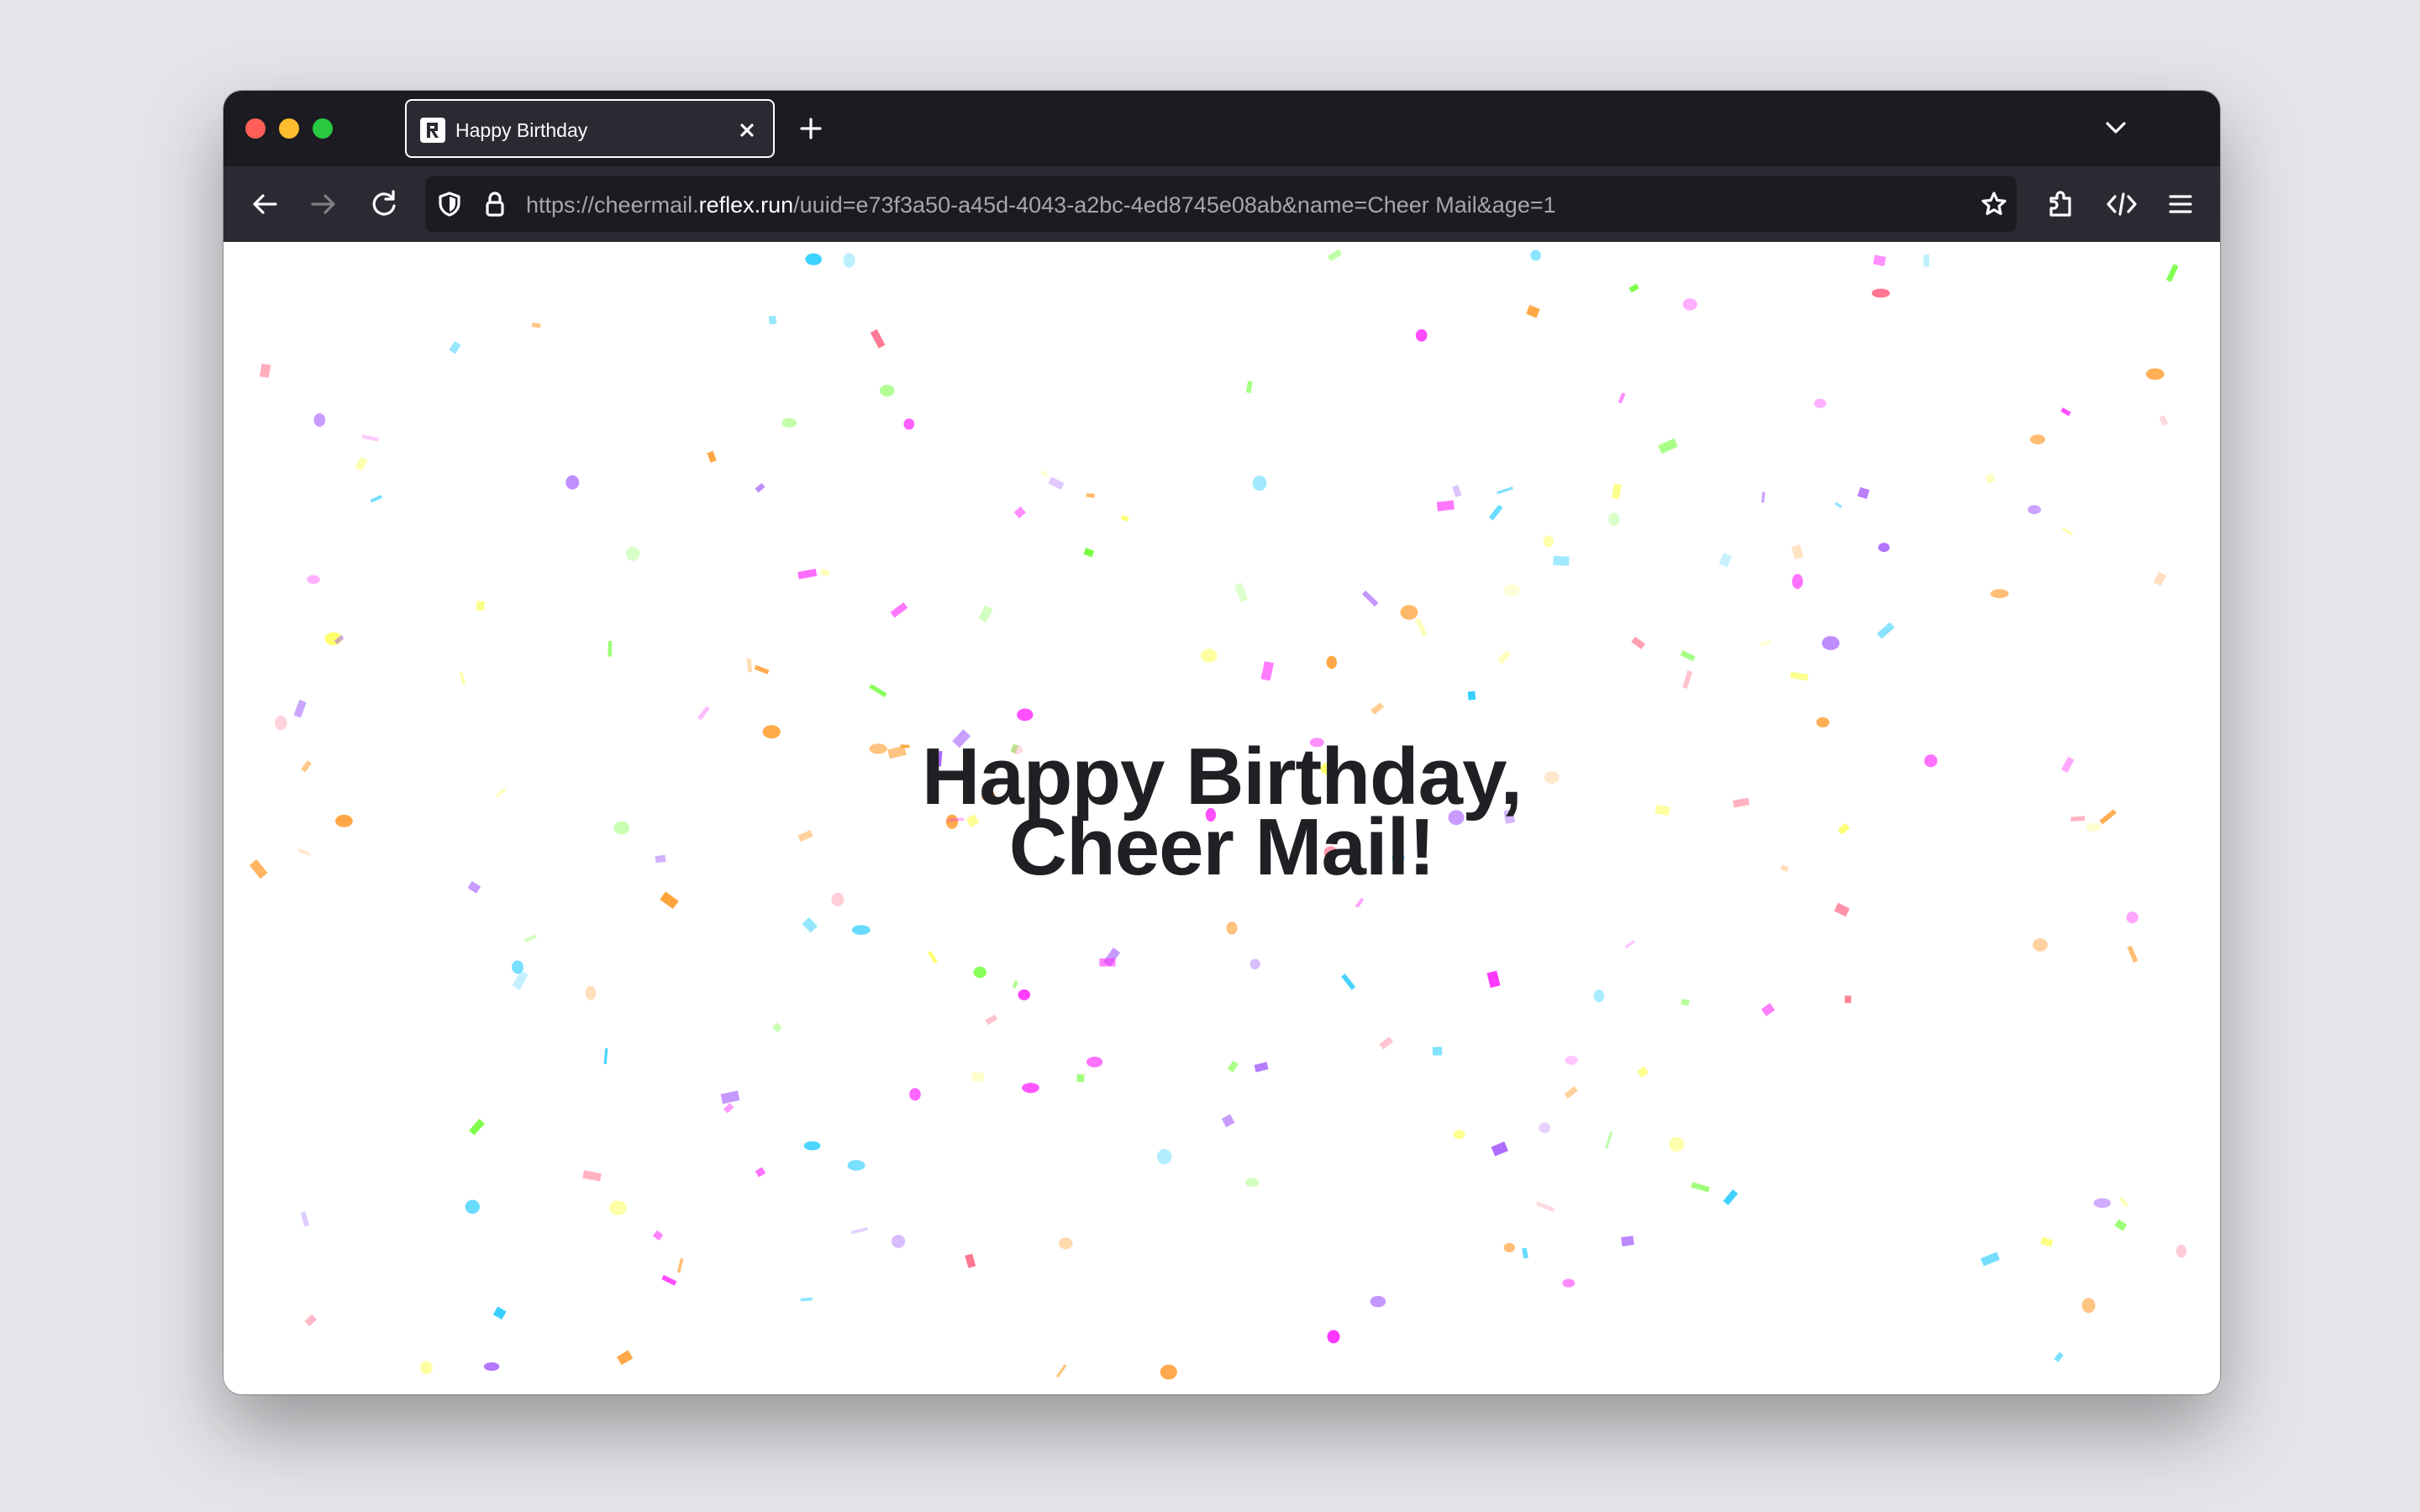 The image size is (2420, 1512). Describe the element at coordinates (2061, 204) in the screenshot. I see `extensions-icon` at that location.